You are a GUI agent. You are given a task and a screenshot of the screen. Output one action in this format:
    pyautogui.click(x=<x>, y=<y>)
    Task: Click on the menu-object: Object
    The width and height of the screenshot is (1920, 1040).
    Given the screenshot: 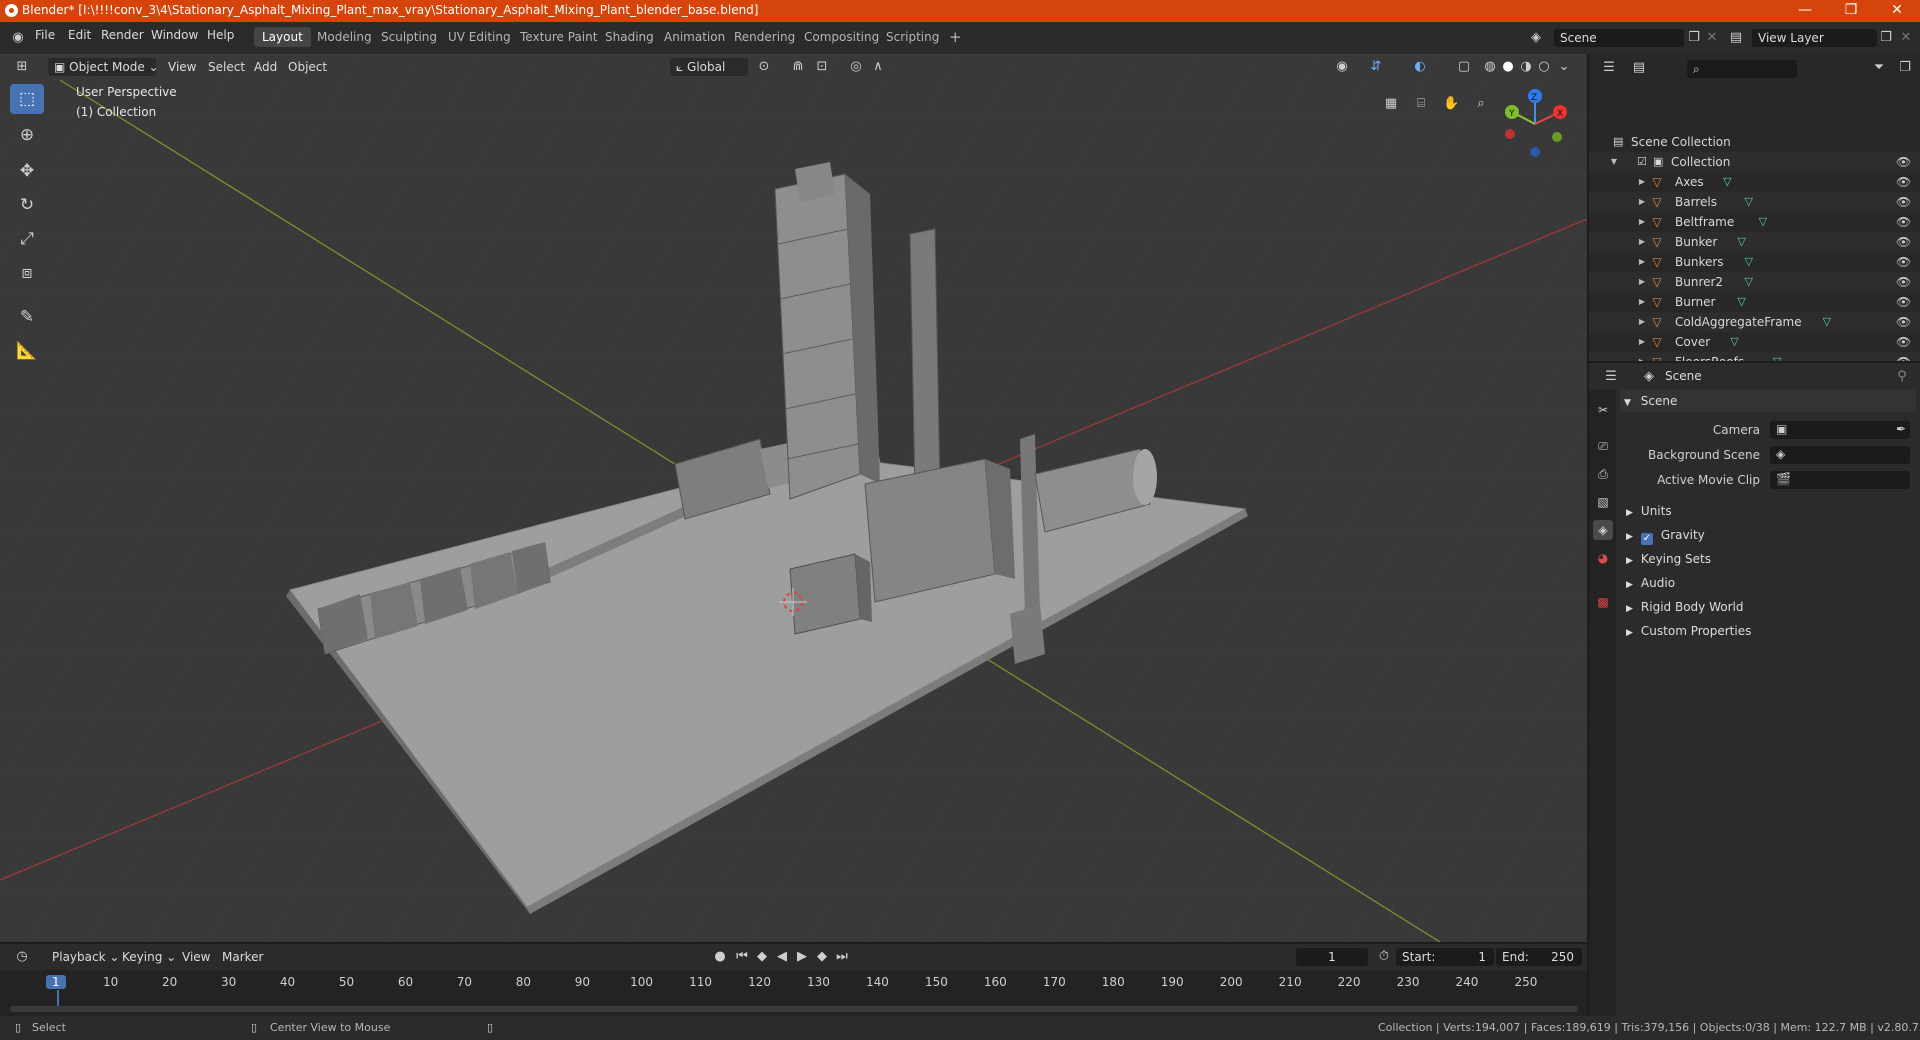 What is the action you would take?
    pyautogui.click(x=307, y=67)
    